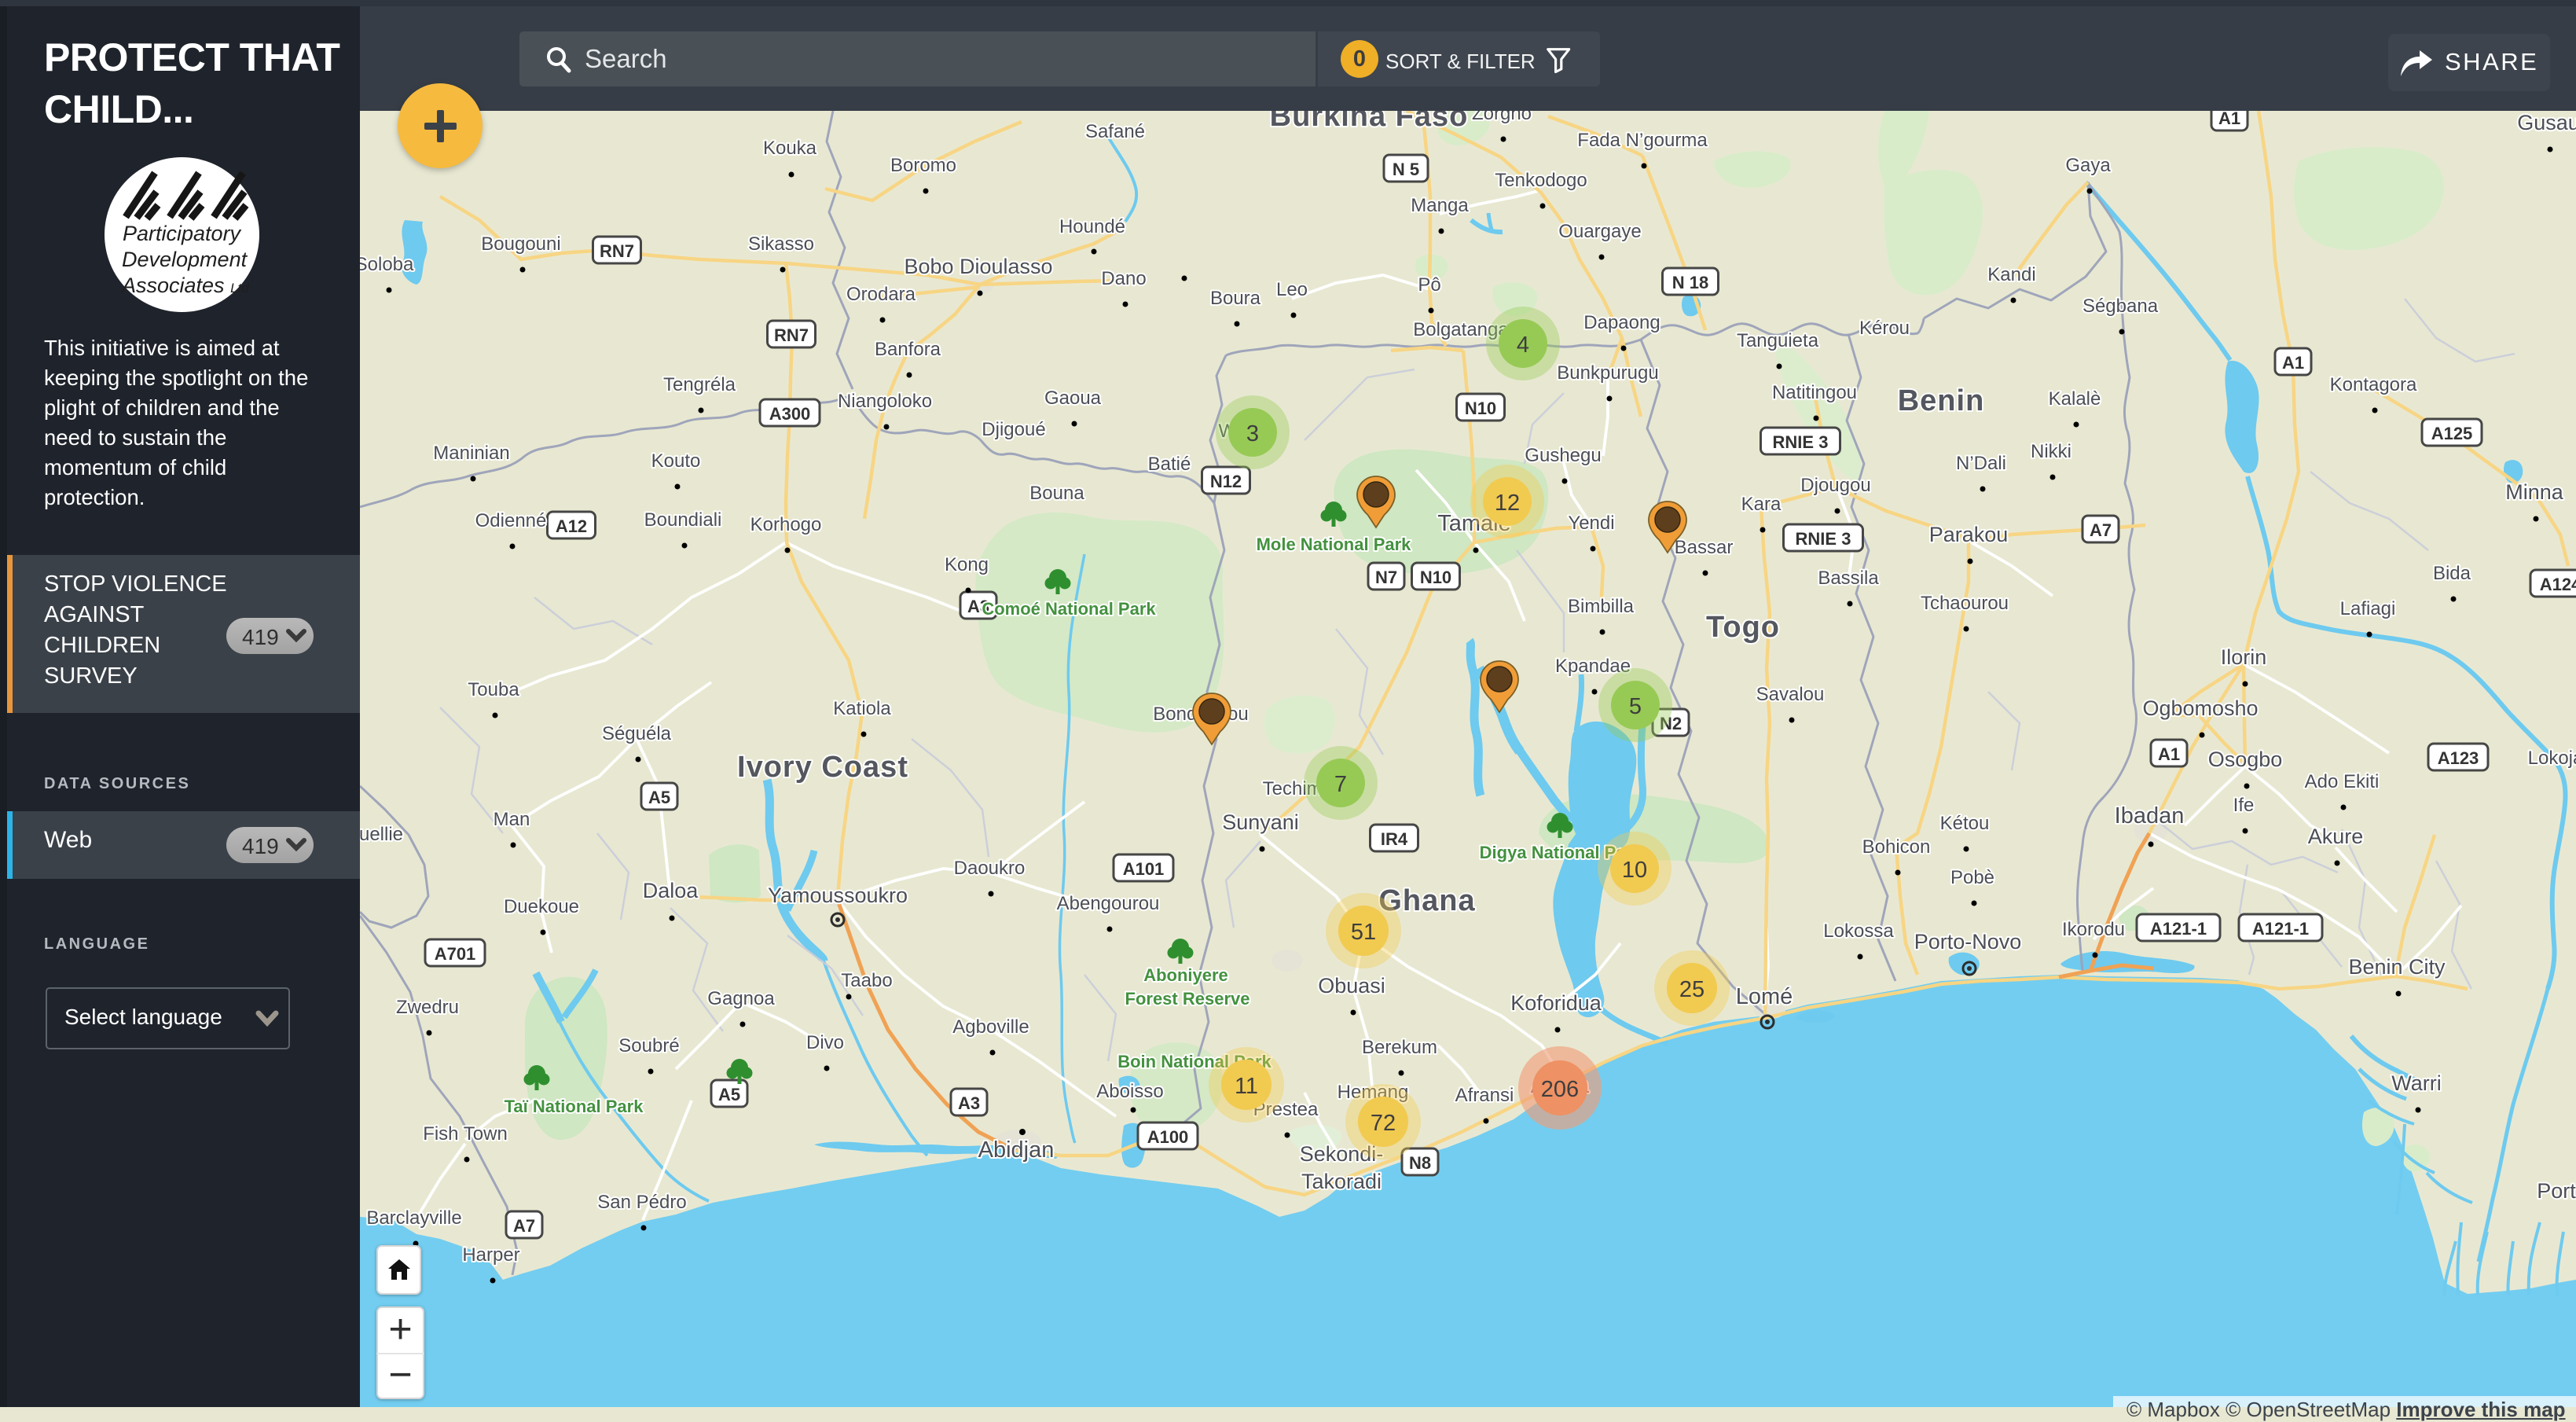 This screenshot has height=1422, width=2576. Describe the element at coordinates (387, 264) in the screenshot. I see `svg-text: Soloba` at that location.